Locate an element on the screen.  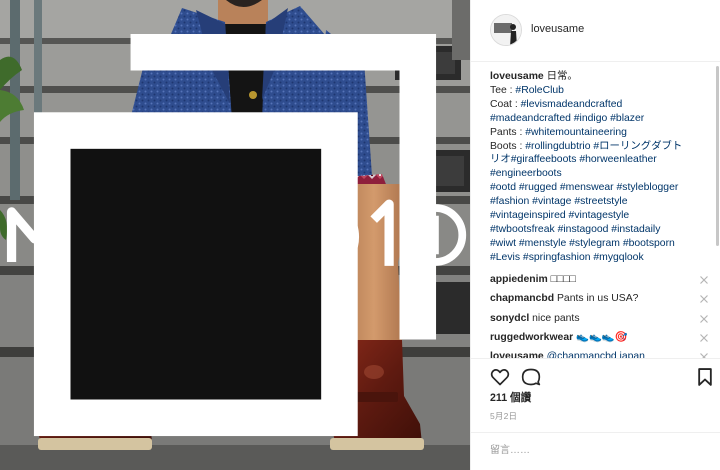
comment-input is located at coordinates (595, 450).